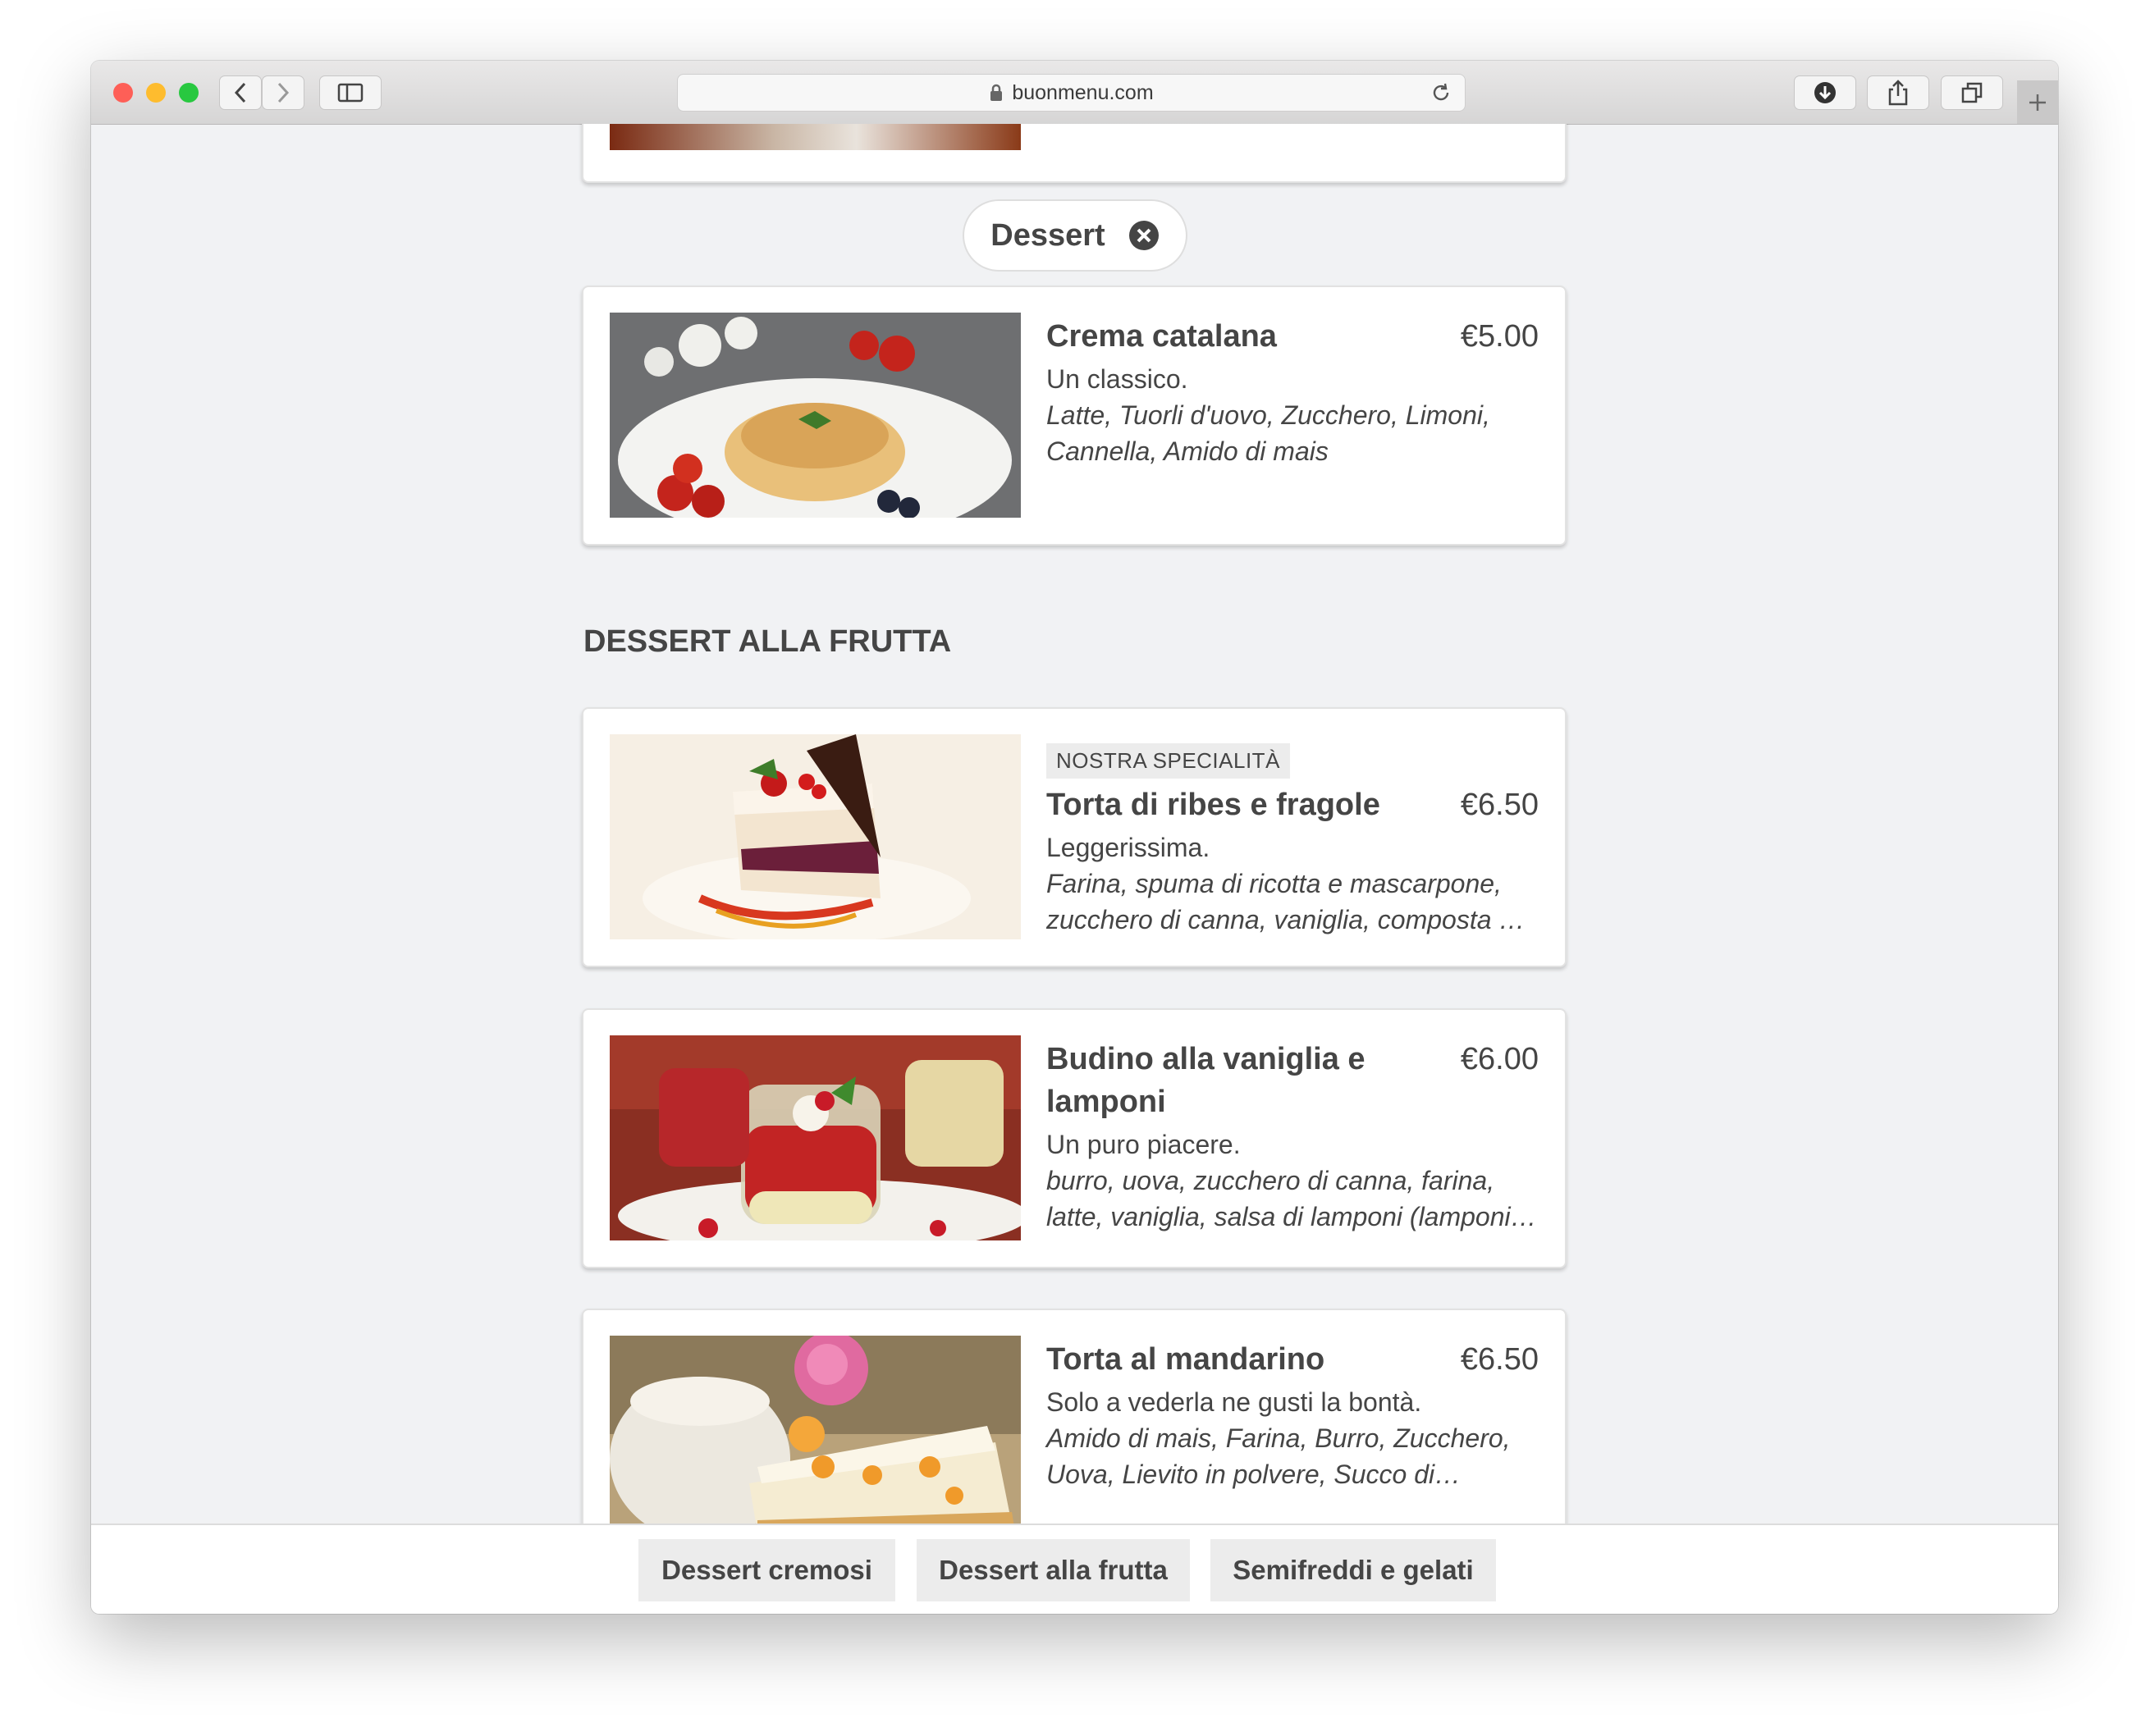 The width and height of the screenshot is (2150, 1736). What do you see at coordinates (1499, 336) in the screenshot?
I see `item-price: €5.00` at bounding box center [1499, 336].